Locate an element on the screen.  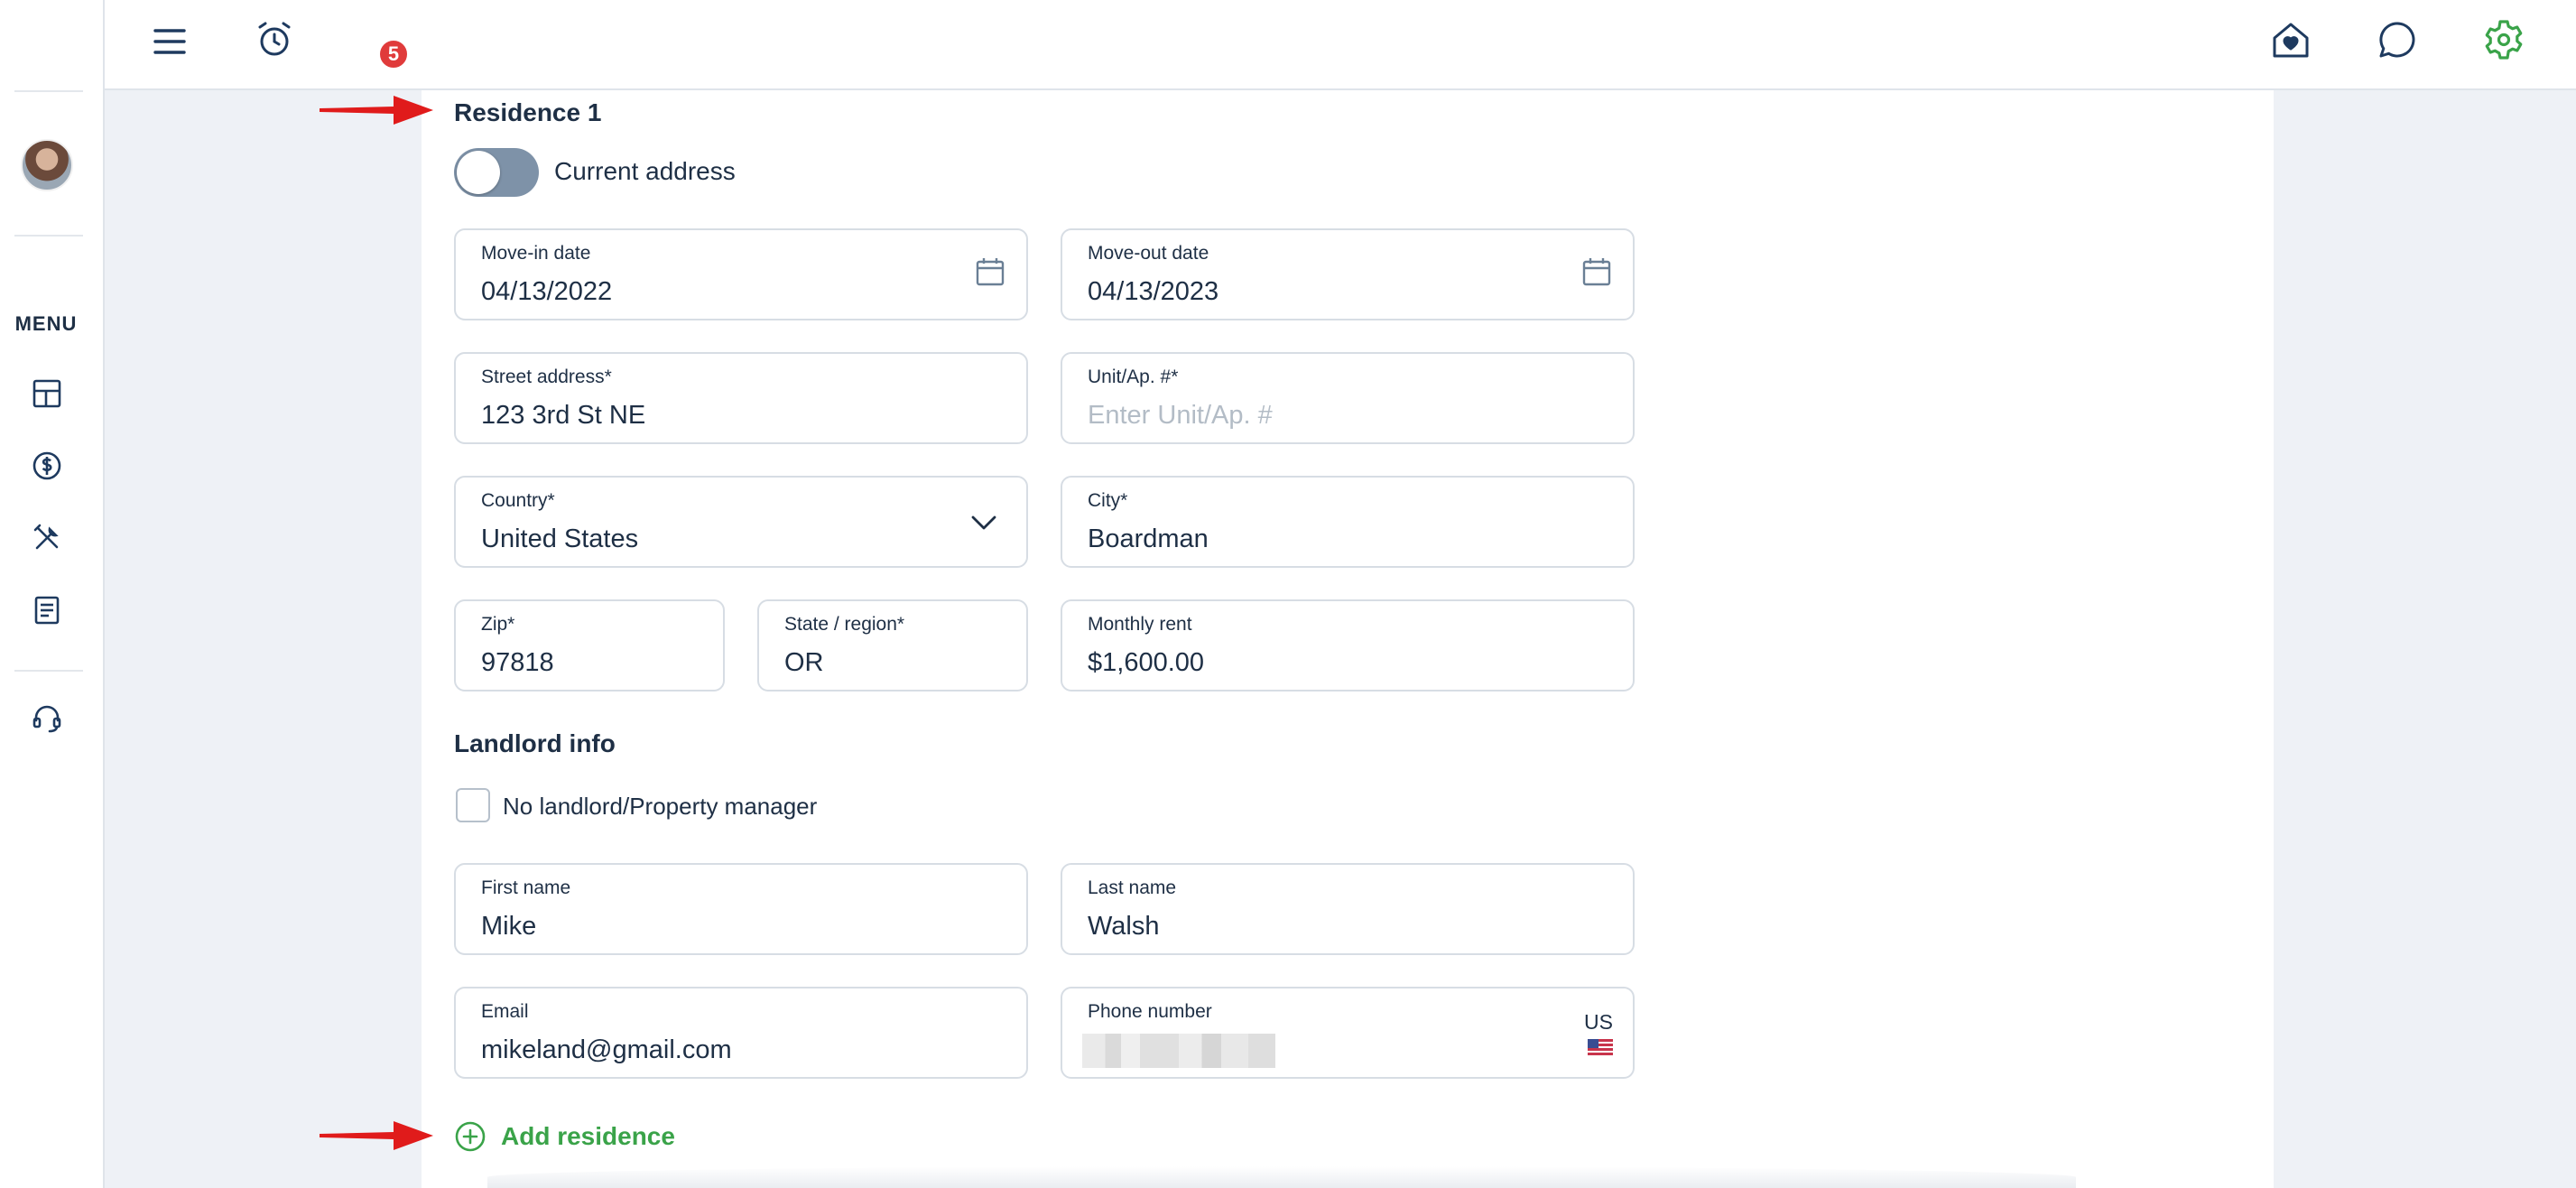
city-label: City* is located at coordinates (1108, 500).